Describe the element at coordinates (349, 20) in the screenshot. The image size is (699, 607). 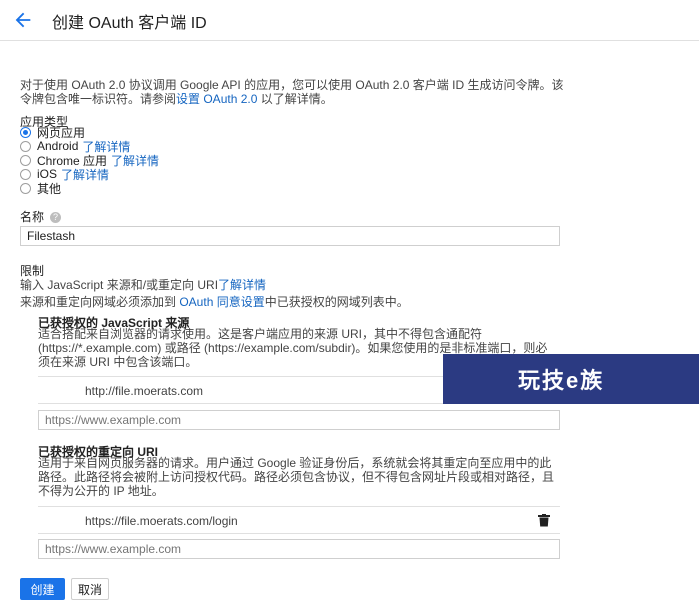
I see `page-header: 创建 OAuth 客户端 ID` at that location.